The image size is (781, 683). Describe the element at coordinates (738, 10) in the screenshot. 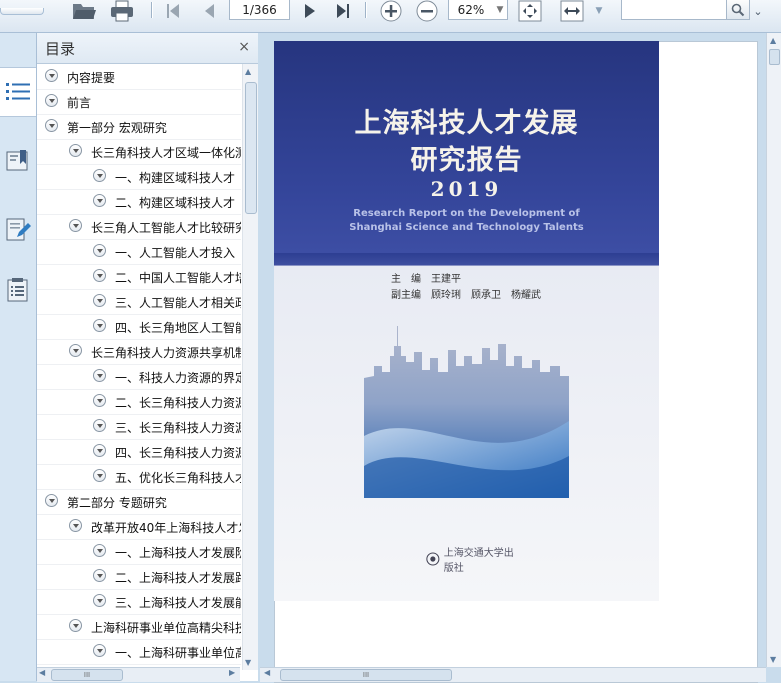

I see `search-icon` at that location.